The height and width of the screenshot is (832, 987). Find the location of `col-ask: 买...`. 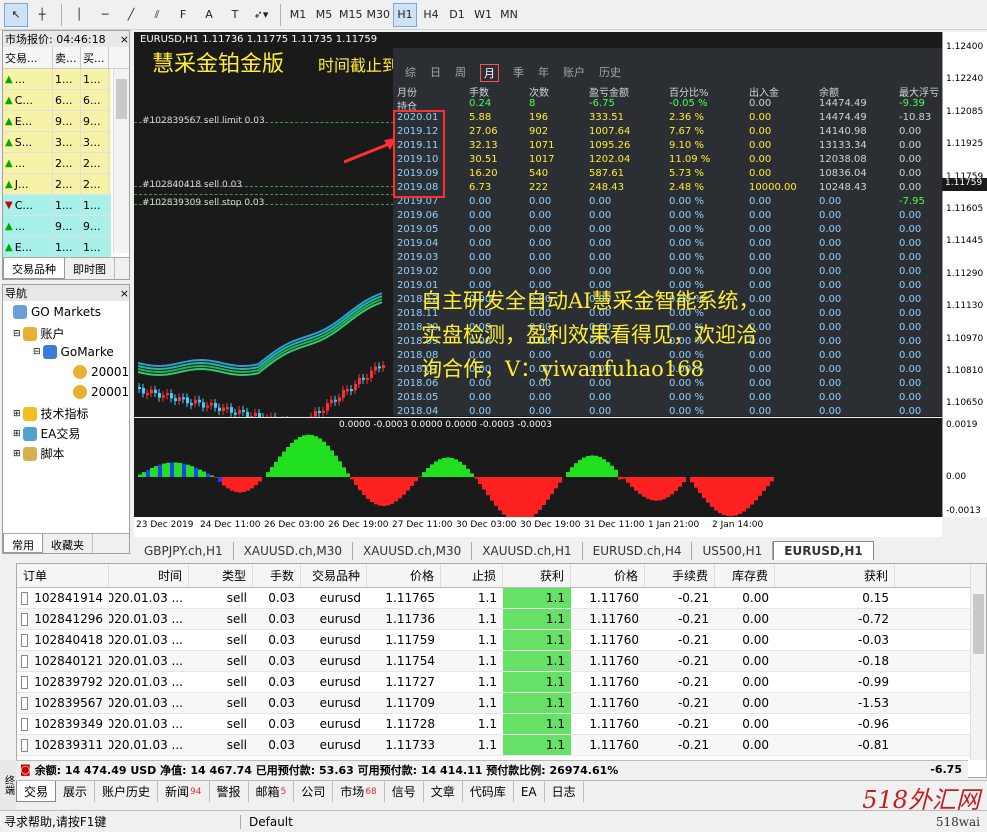

col-ask: 买... is located at coordinates (95, 57).